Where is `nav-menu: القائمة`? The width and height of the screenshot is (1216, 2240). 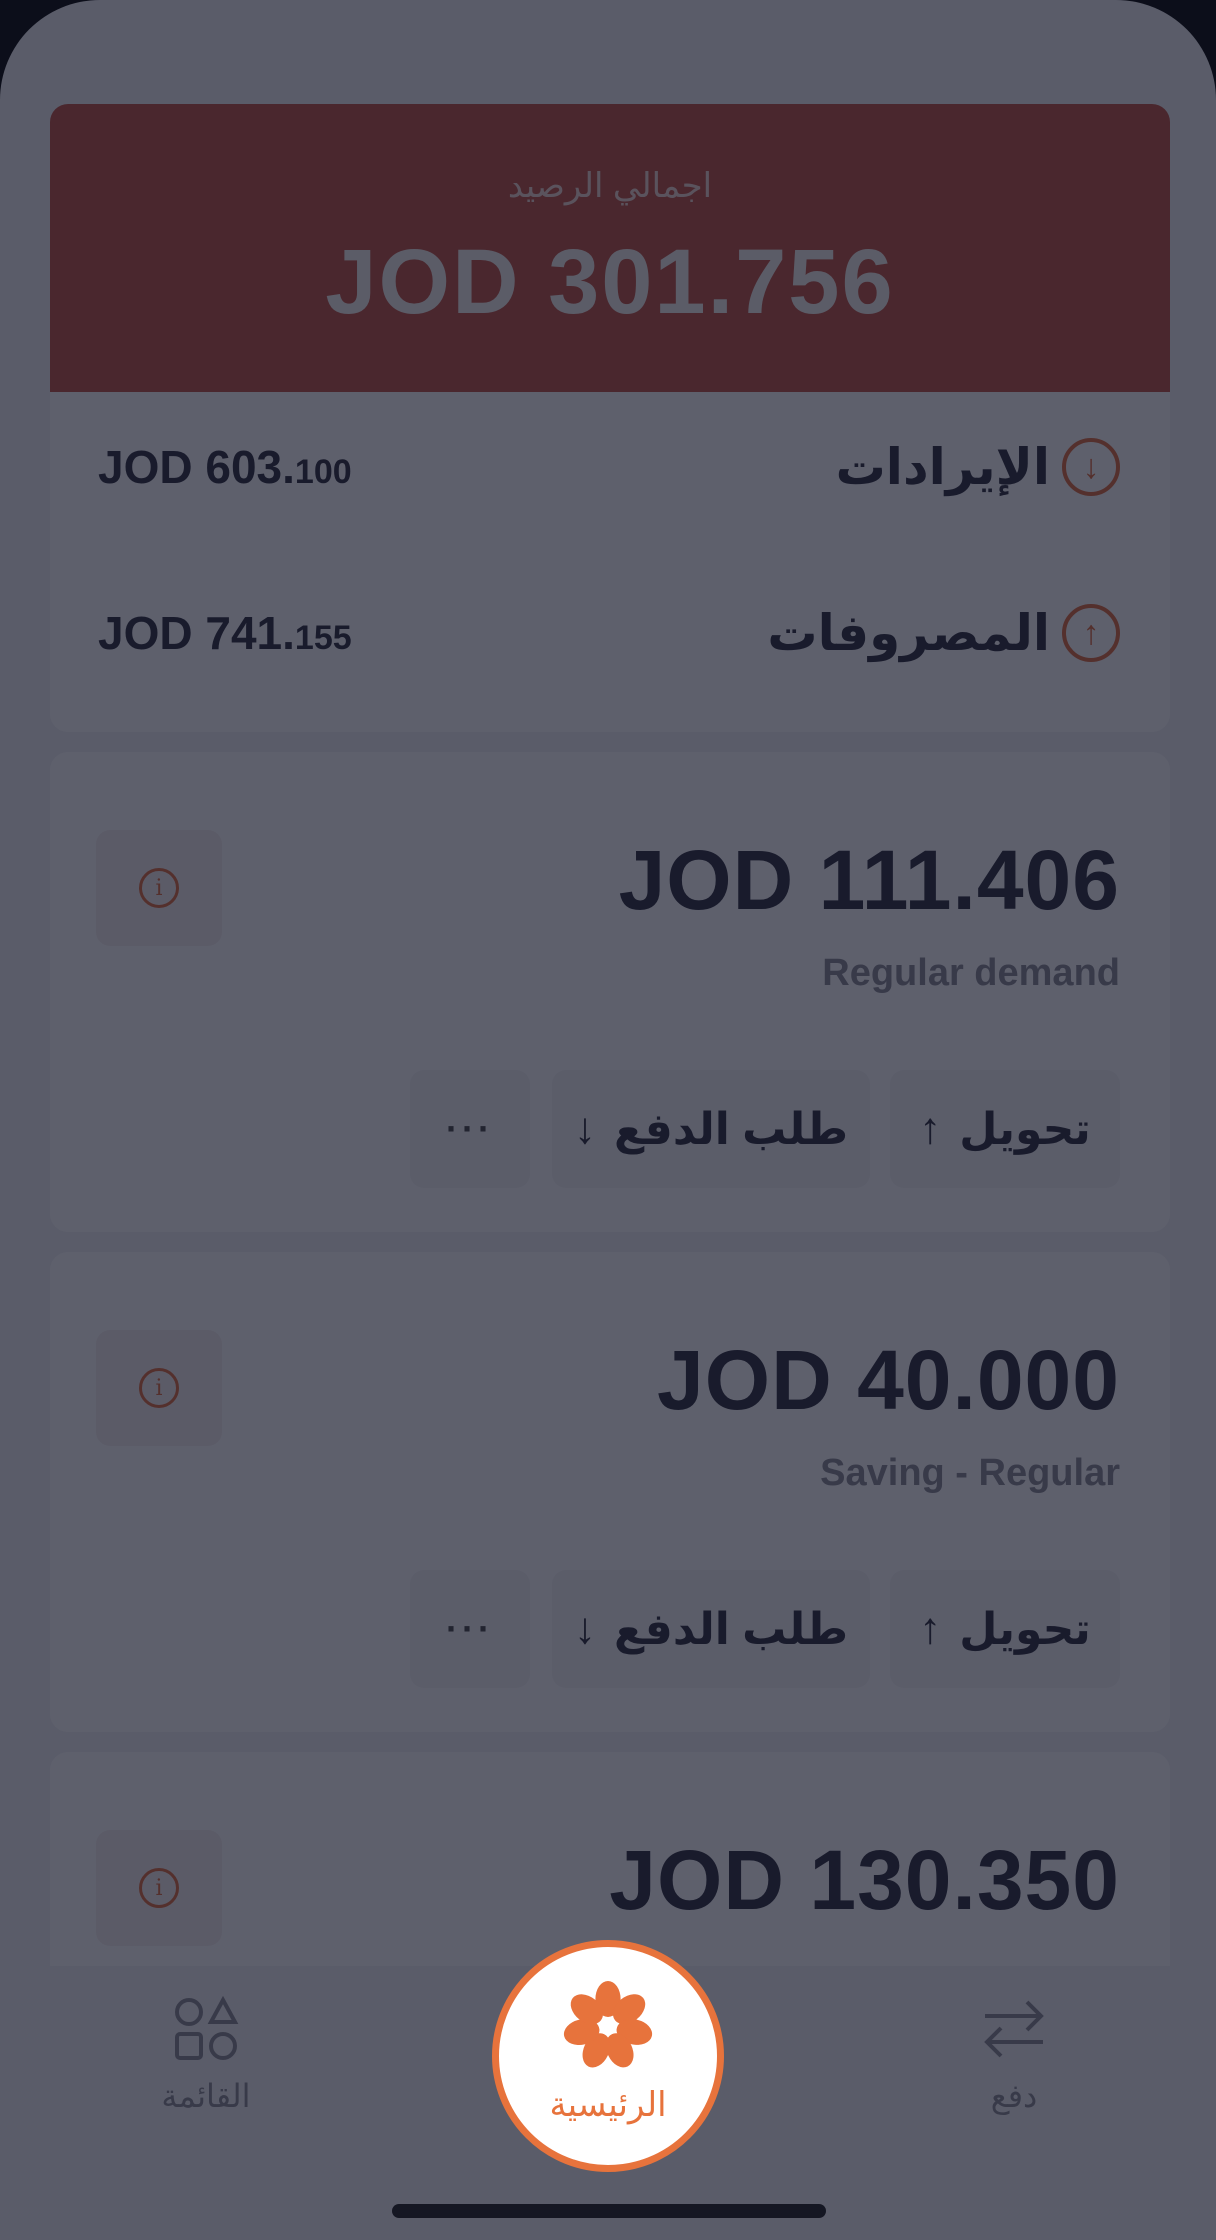 nav-menu: القائمة is located at coordinates (206, 2055).